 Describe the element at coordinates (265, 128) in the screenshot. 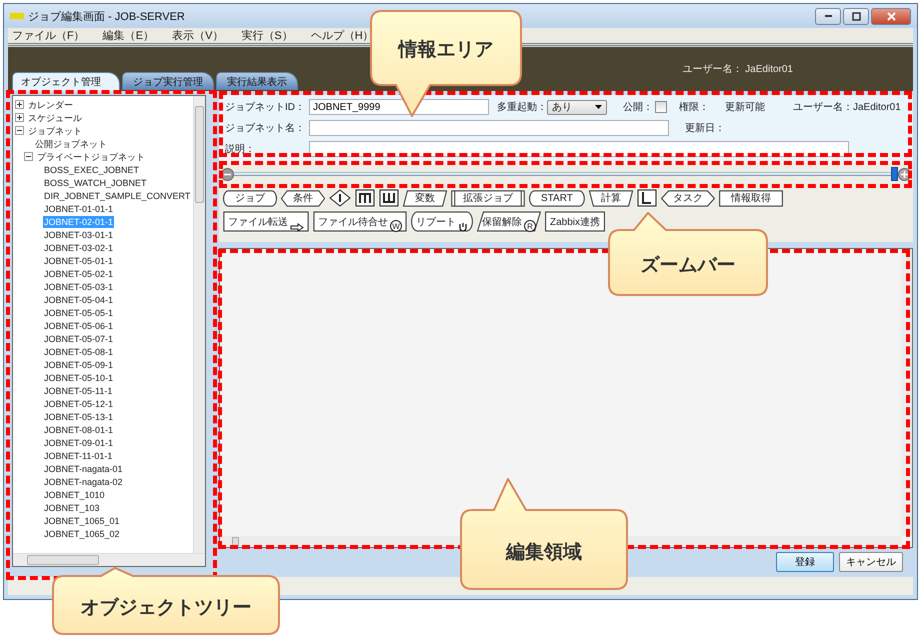

I see `field-label: ジョブネット名：` at that location.